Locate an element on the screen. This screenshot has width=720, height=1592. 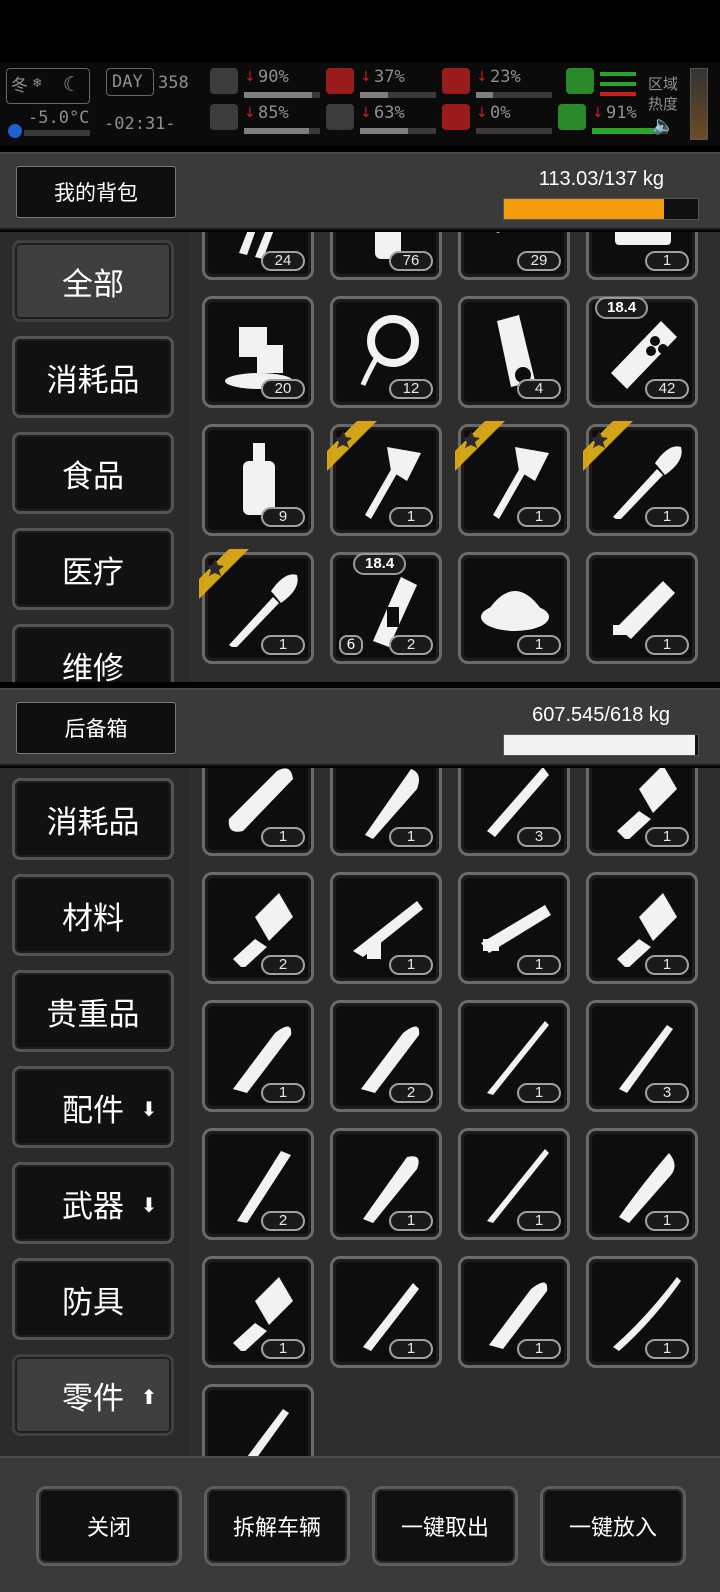
item-count: 76 is located at coordinates (411, 261).